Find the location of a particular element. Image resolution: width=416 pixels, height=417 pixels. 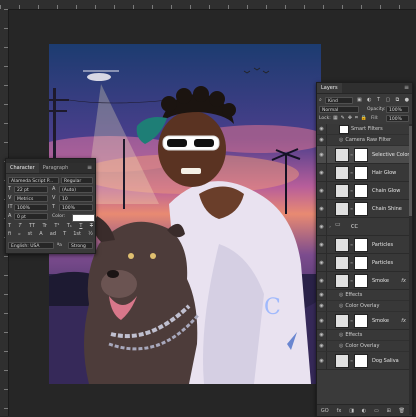

discretionary-ligatures-button: st is located at coordinates (30, 234).